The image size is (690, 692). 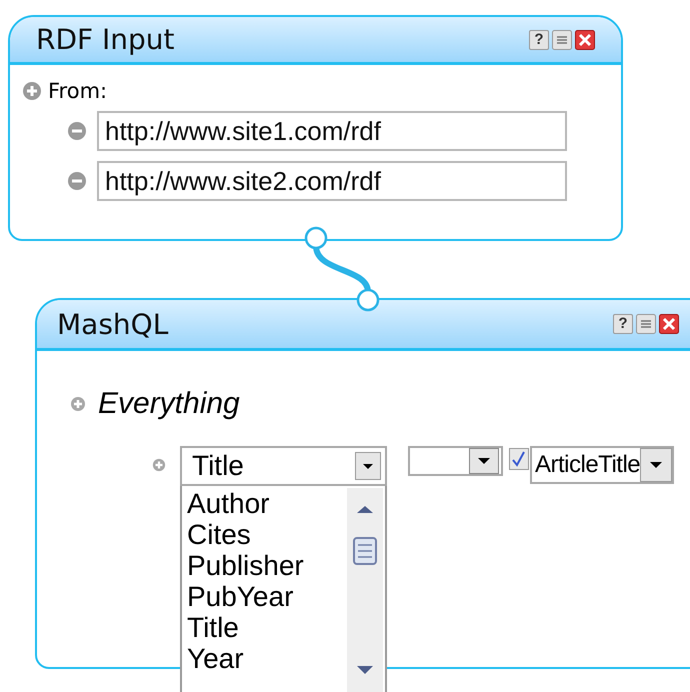 I want to click on dropdown-option: PubYear, so click(x=267, y=596).